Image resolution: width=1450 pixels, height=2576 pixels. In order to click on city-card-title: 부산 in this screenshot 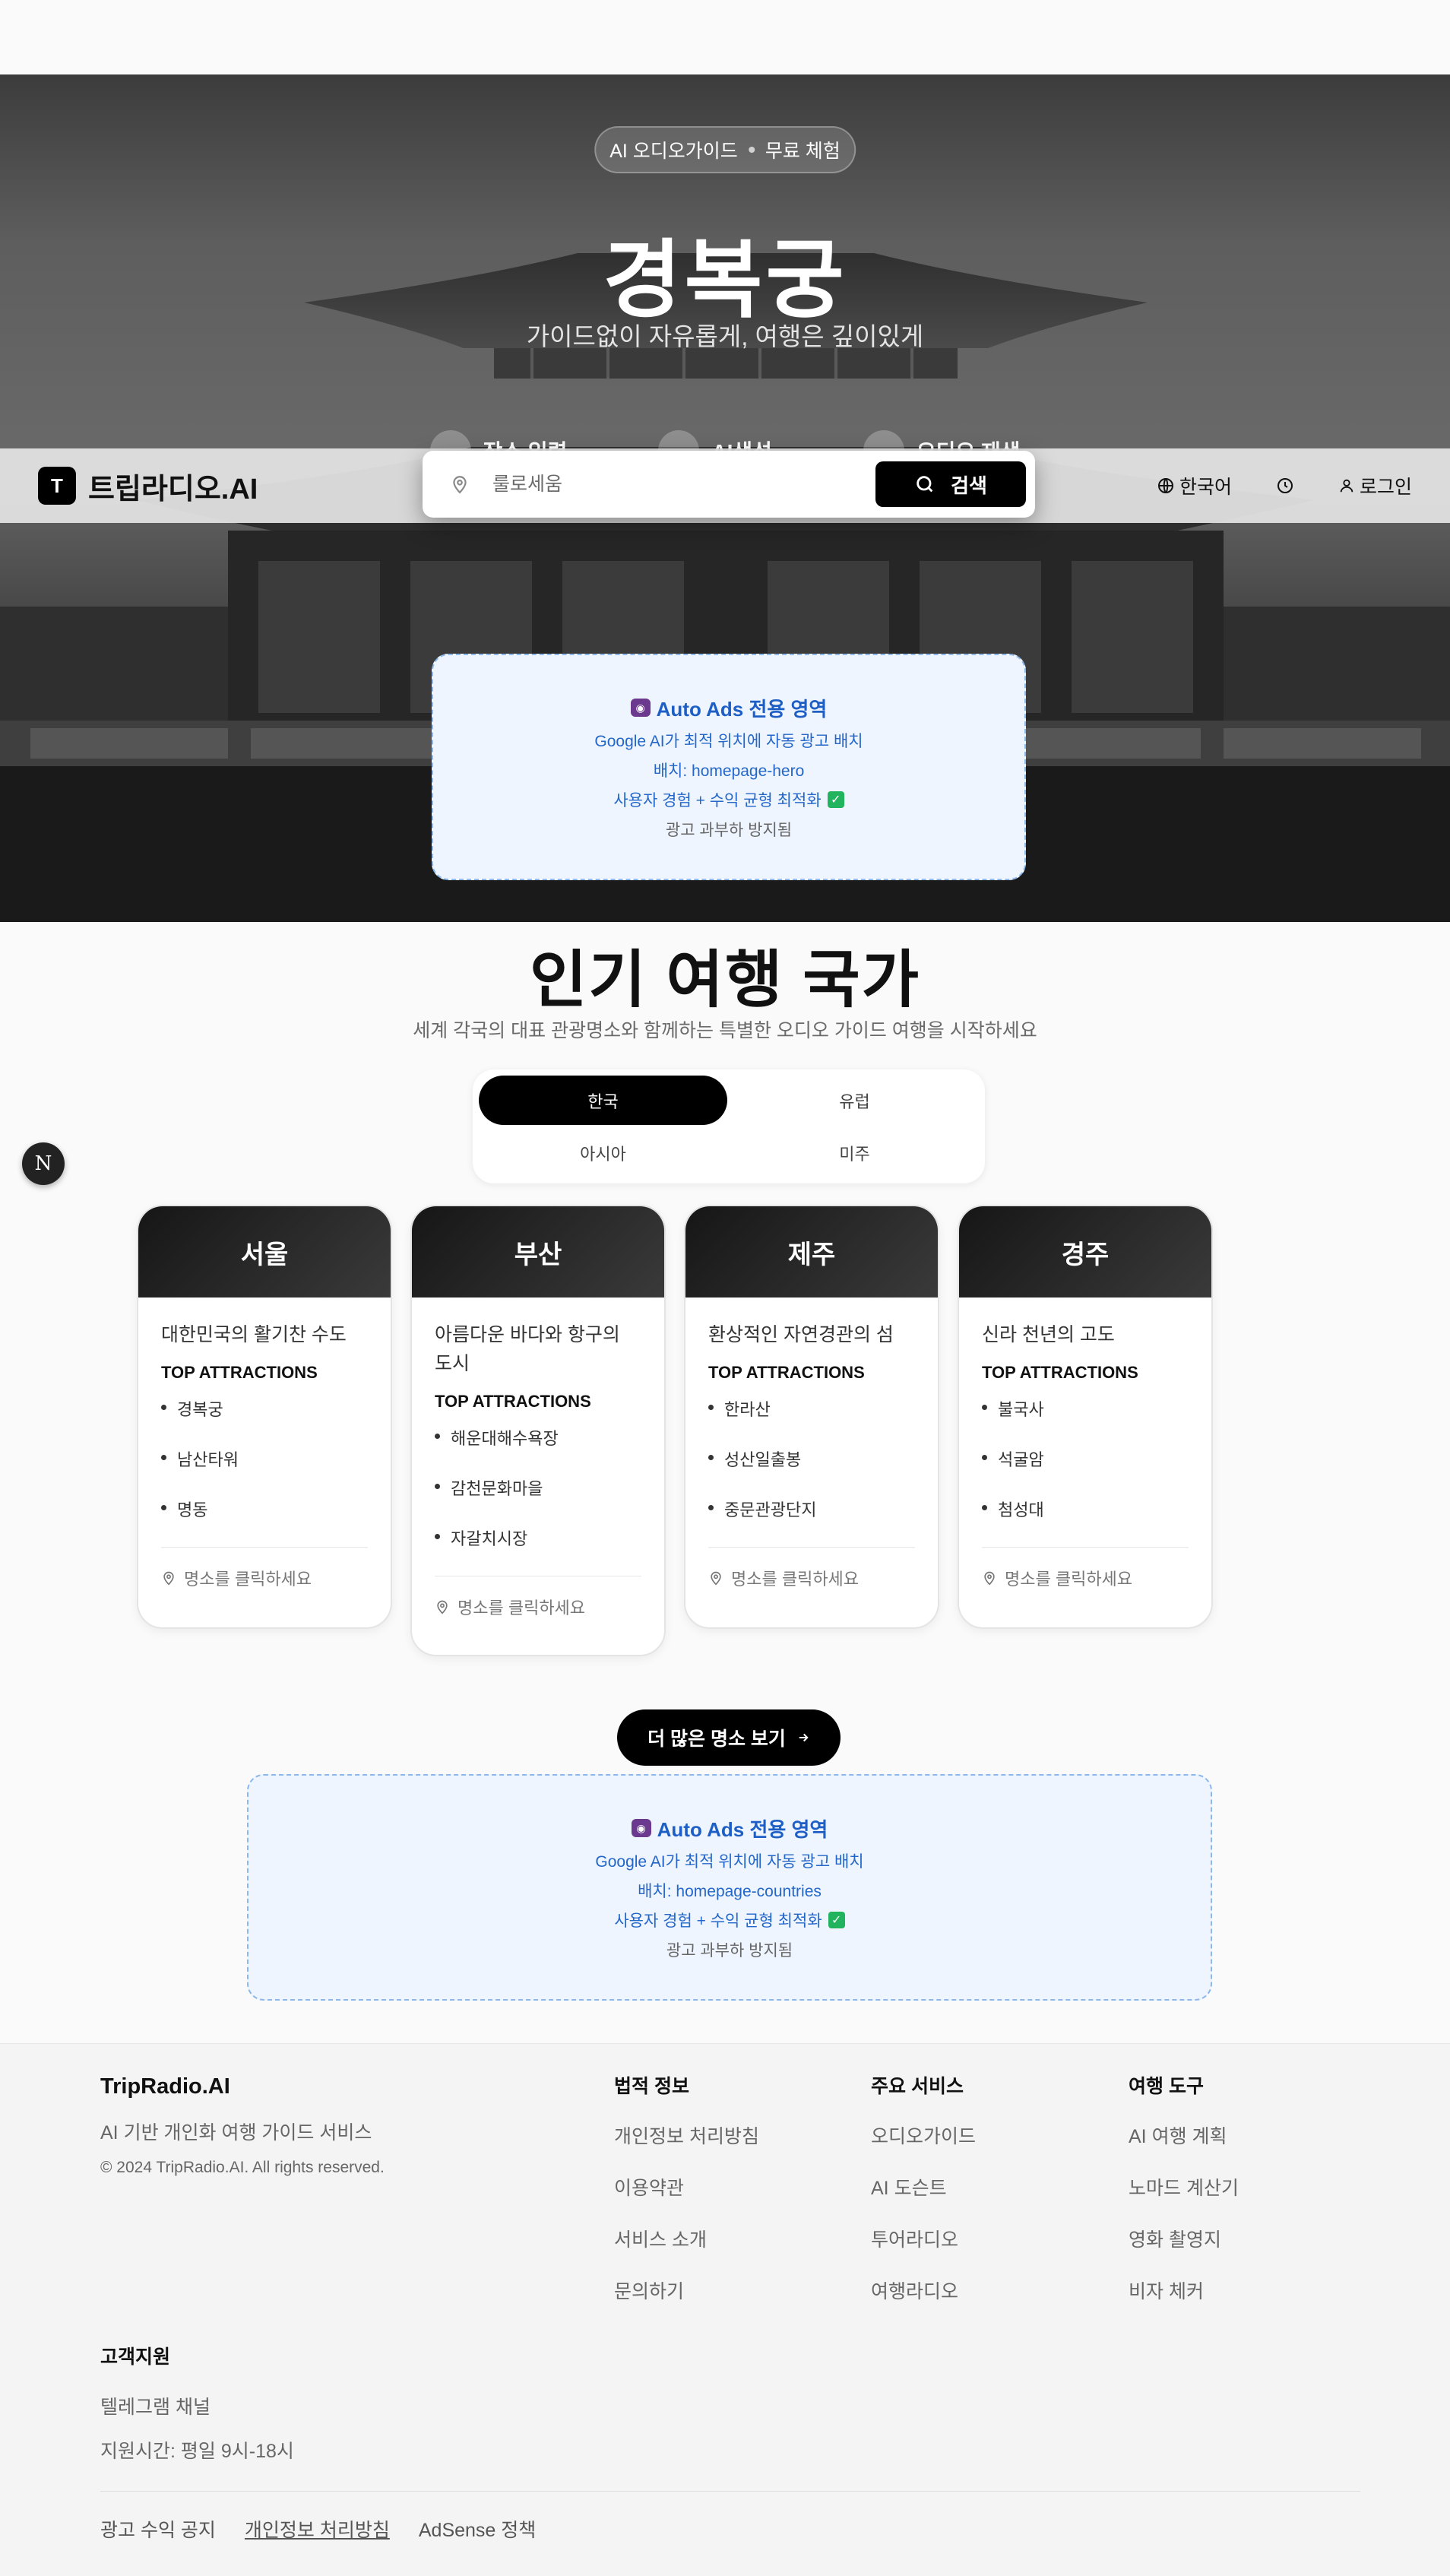, I will do `click(538, 1252)`.